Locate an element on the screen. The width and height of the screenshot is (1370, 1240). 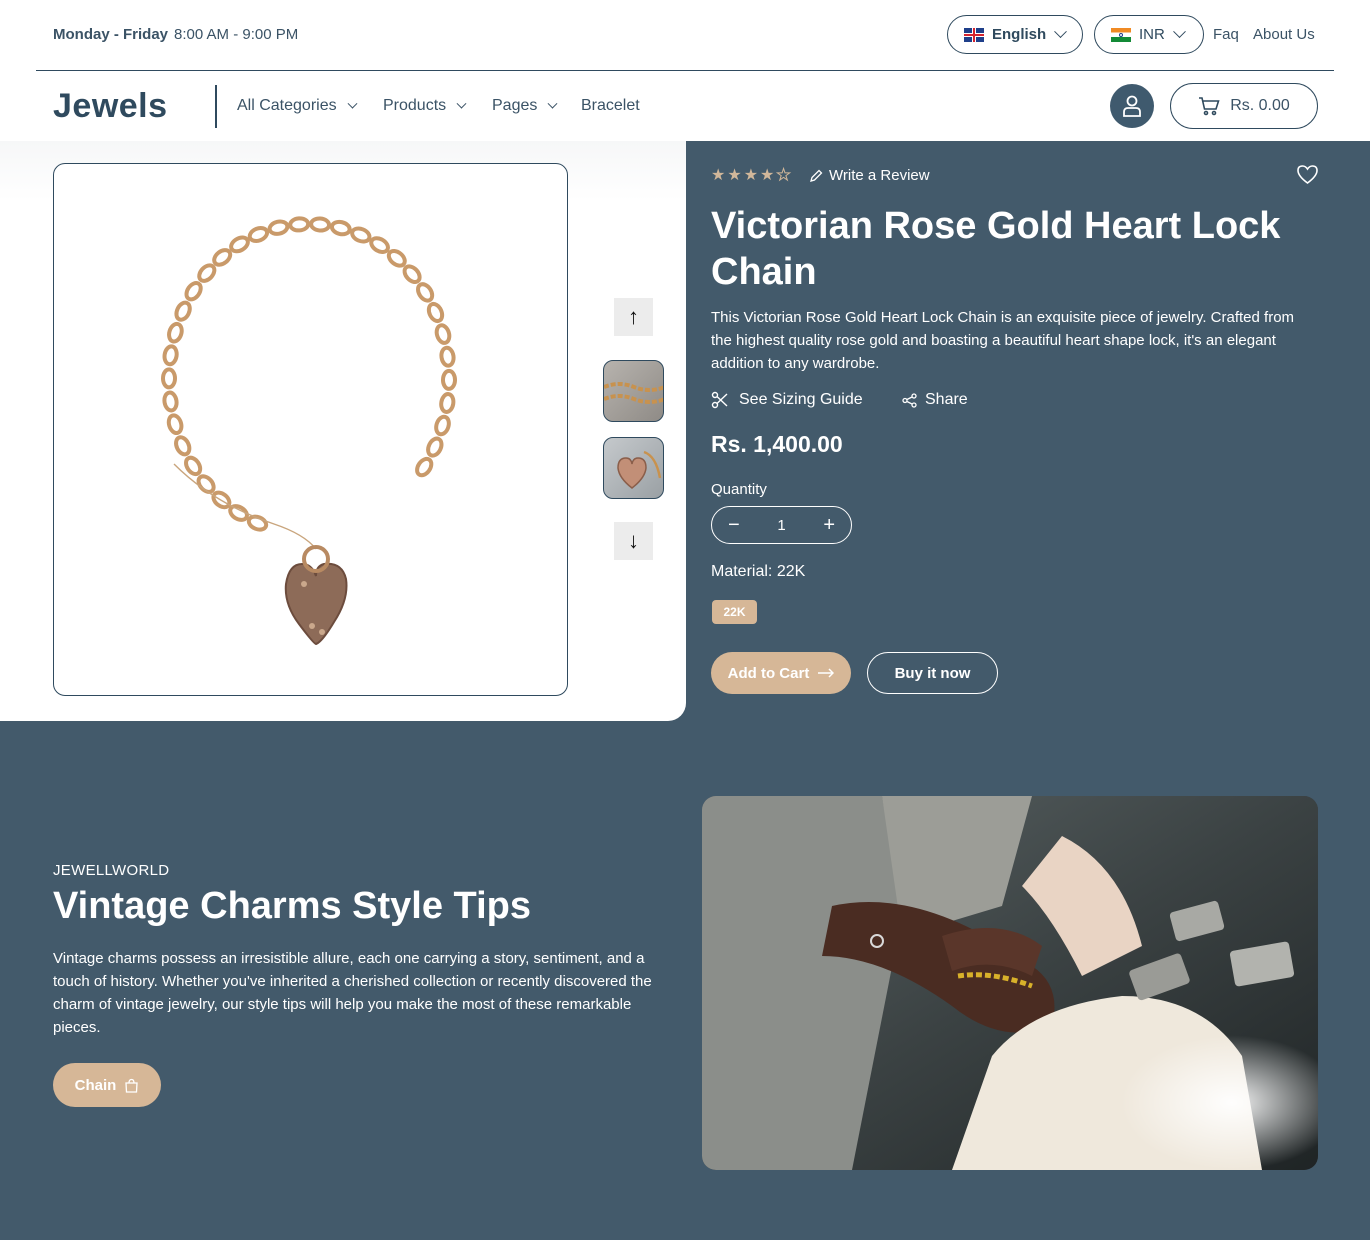
shopping-bag-icon is located at coordinates (132, 1085).